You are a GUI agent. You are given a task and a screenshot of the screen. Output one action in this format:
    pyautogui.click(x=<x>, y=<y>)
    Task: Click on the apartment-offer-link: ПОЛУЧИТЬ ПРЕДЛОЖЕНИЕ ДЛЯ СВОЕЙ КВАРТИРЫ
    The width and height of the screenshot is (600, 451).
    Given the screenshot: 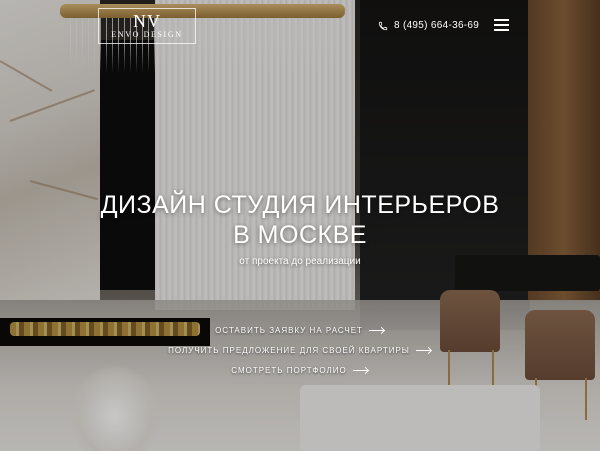 What is the action you would take?
    pyautogui.click(x=300, y=350)
    